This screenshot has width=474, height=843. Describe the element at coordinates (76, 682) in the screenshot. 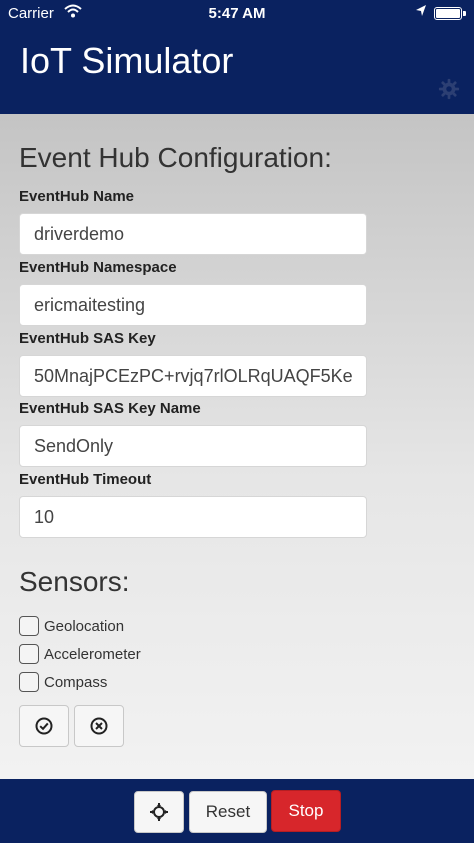

I see `compass-label: Compass` at that location.